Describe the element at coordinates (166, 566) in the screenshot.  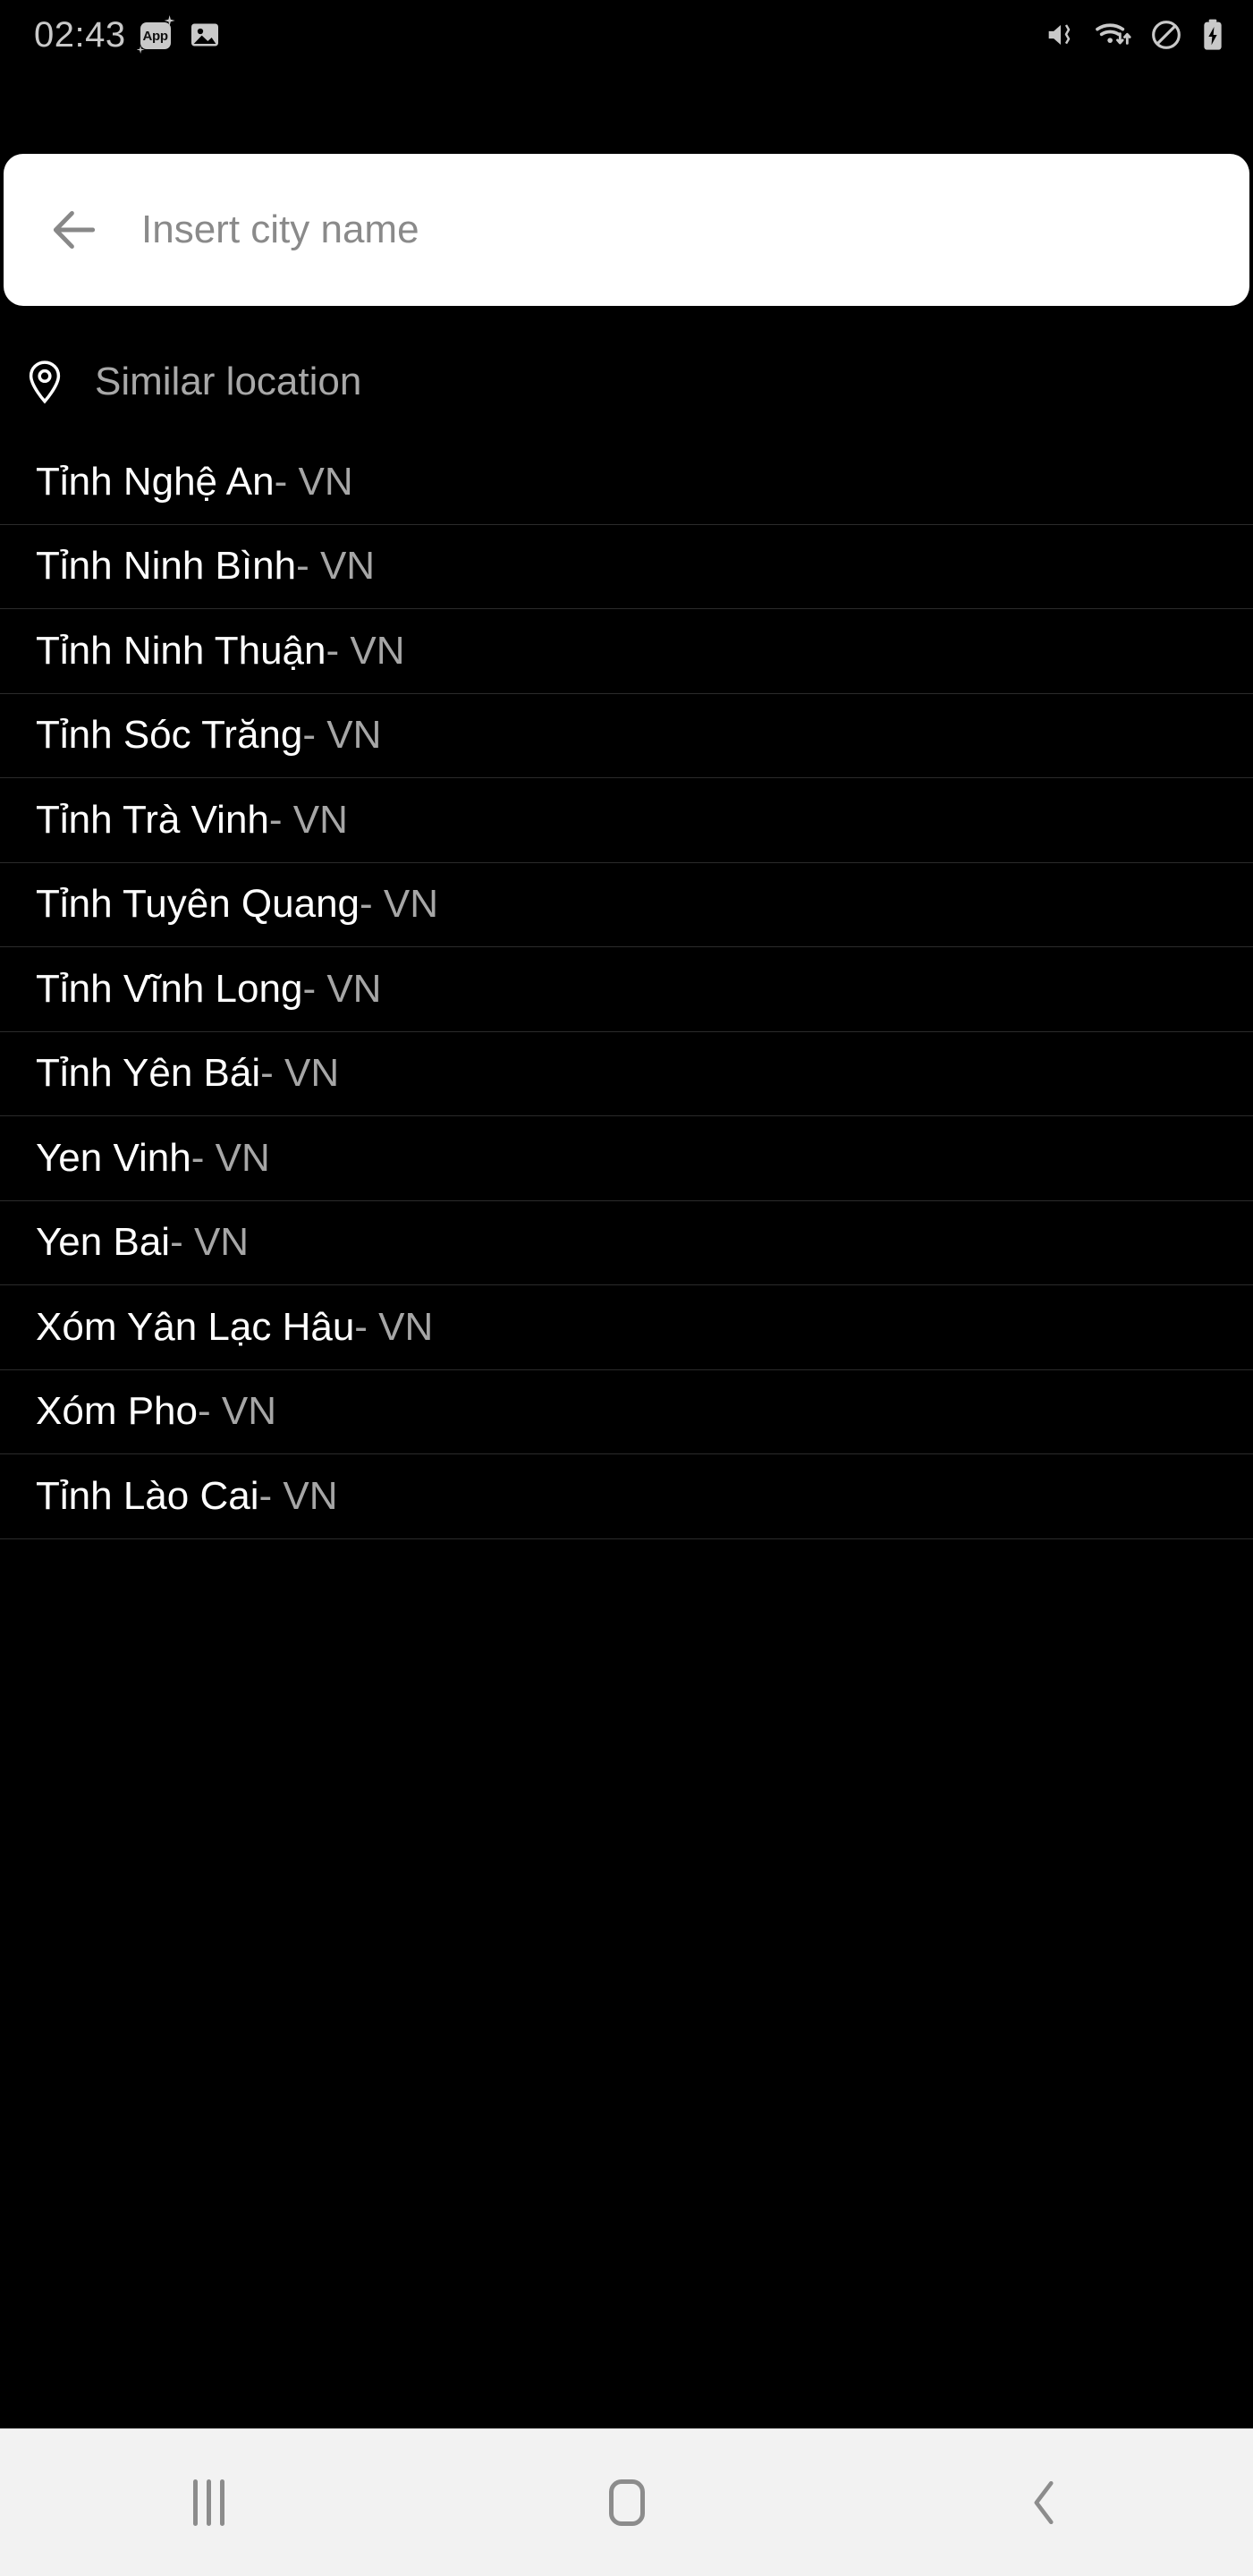
I see `list-item-city: Tỉnh Ninh Bình` at that location.